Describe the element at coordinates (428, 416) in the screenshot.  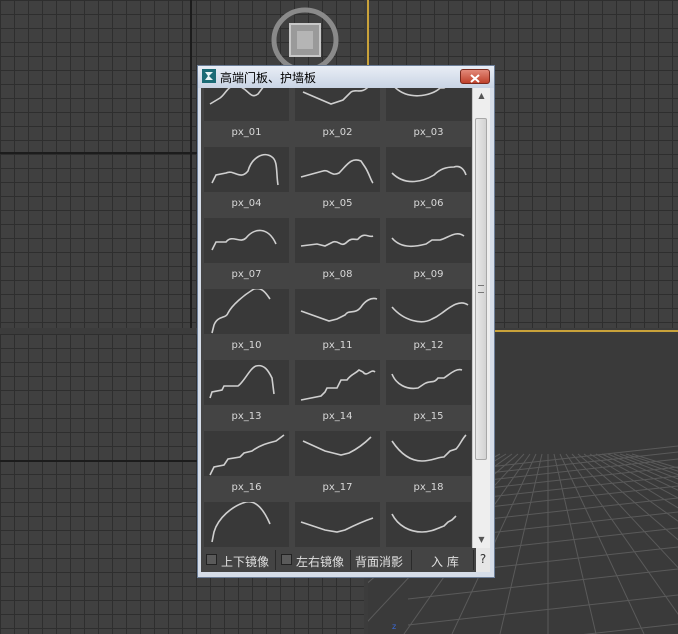
I see `profile-label: px_15` at that location.